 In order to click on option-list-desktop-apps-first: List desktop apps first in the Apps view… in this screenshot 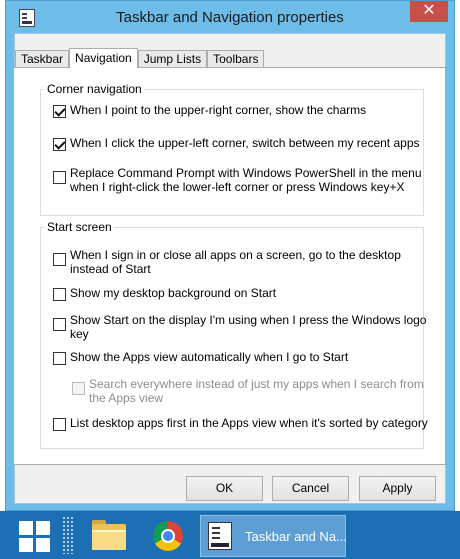, I will do `click(240, 423)`.